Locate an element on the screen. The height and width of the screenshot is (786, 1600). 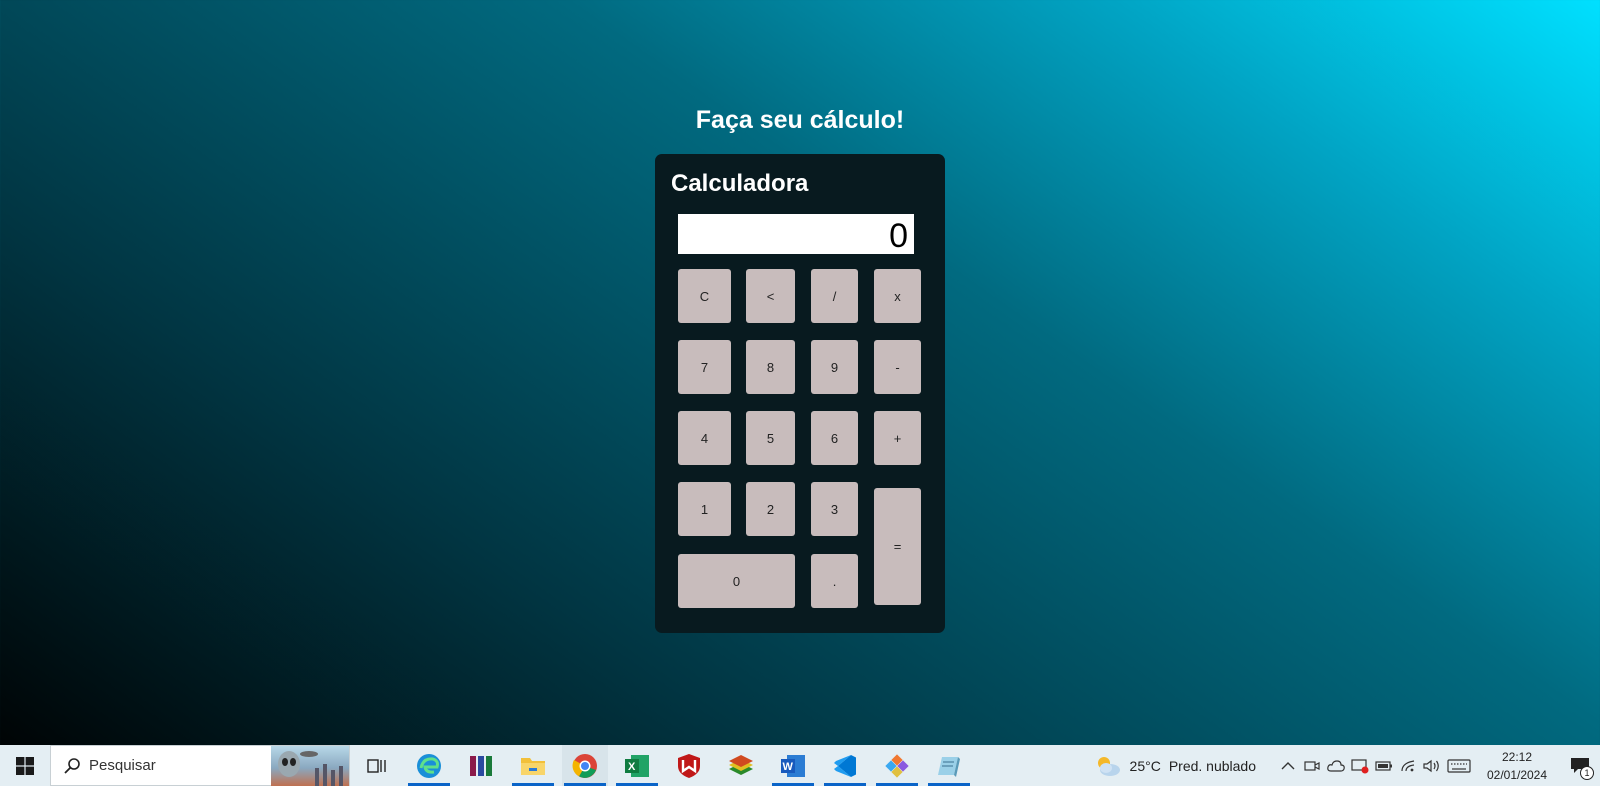
svg-text: W is located at coordinates (788, 767).